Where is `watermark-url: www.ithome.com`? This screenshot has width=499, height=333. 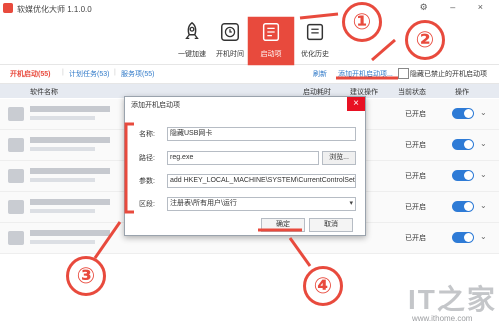
watermark-url: www.ithome.com is located at coordinates (442, 318).